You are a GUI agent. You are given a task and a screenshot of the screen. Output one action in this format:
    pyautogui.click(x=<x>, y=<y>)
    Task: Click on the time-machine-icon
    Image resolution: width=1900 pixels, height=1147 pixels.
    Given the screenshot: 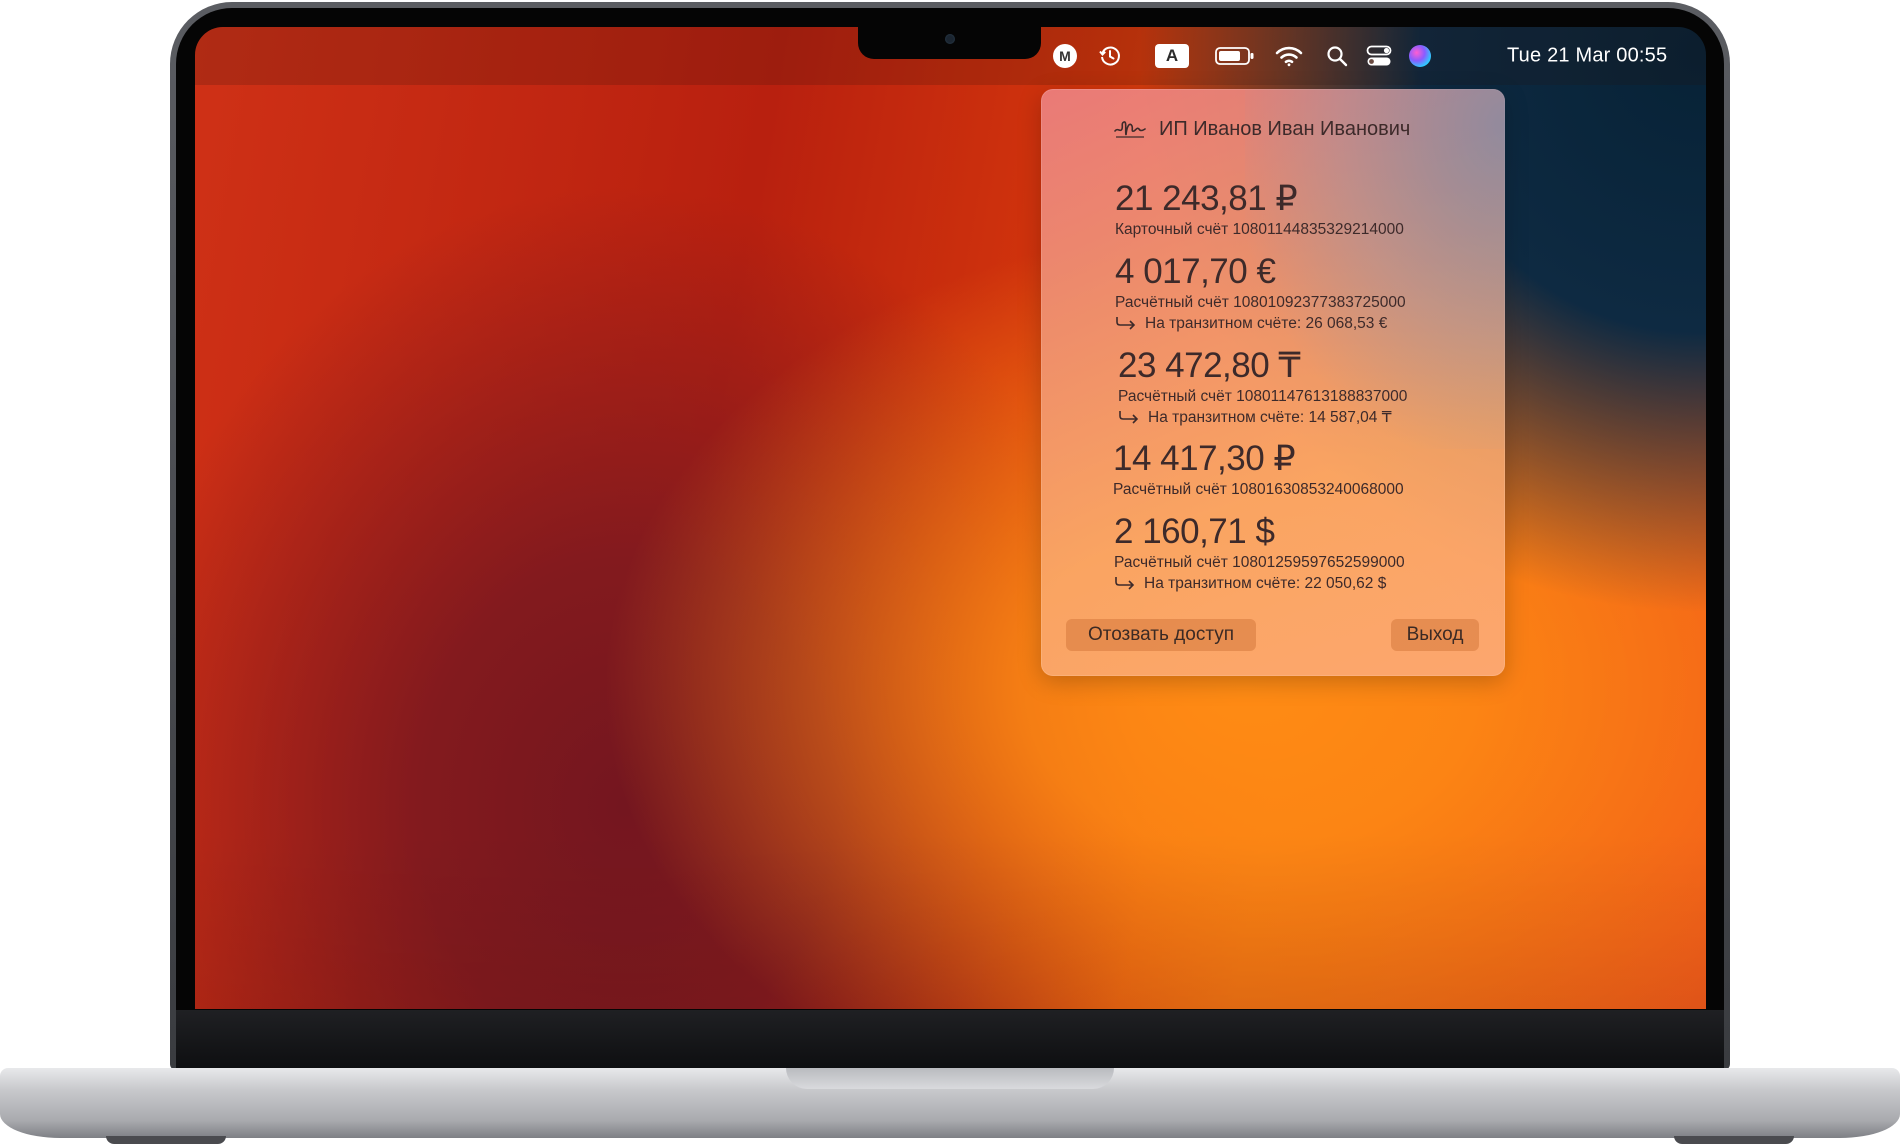 What is the action you would take?
    pyautogui.click(x=1110, y=56)
    